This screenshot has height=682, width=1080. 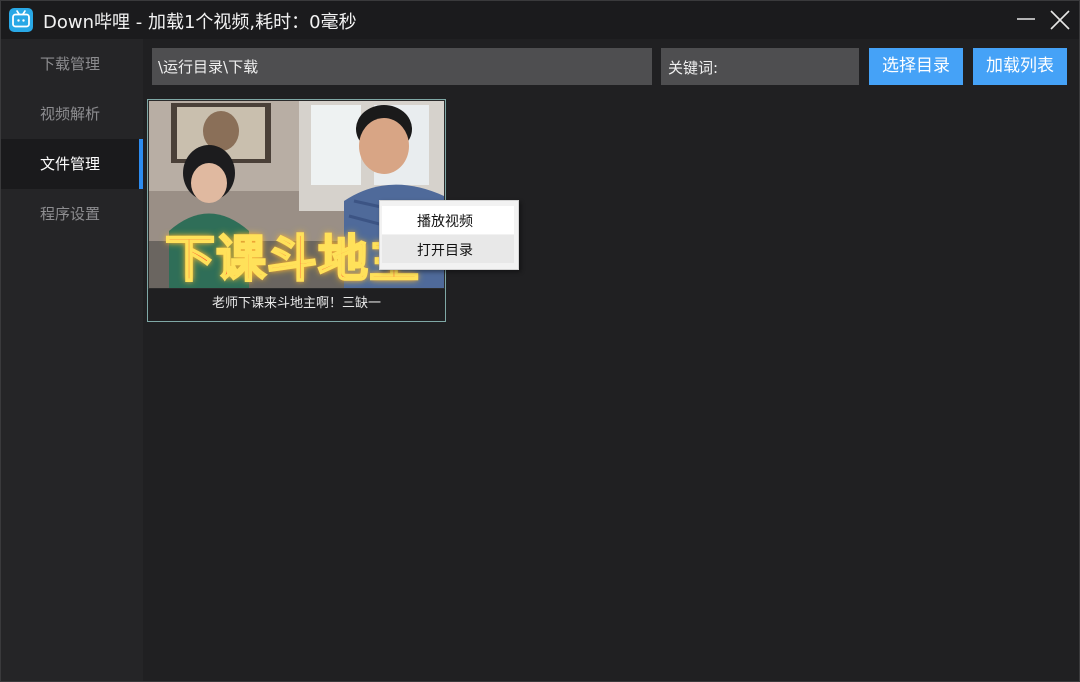 What do you see at coordinates (540, 20) in the screenshot?
I see `title-bar: Down哔哩 - 加载1个视频,耗时：0毫秒` at bounding box center [540, 20].